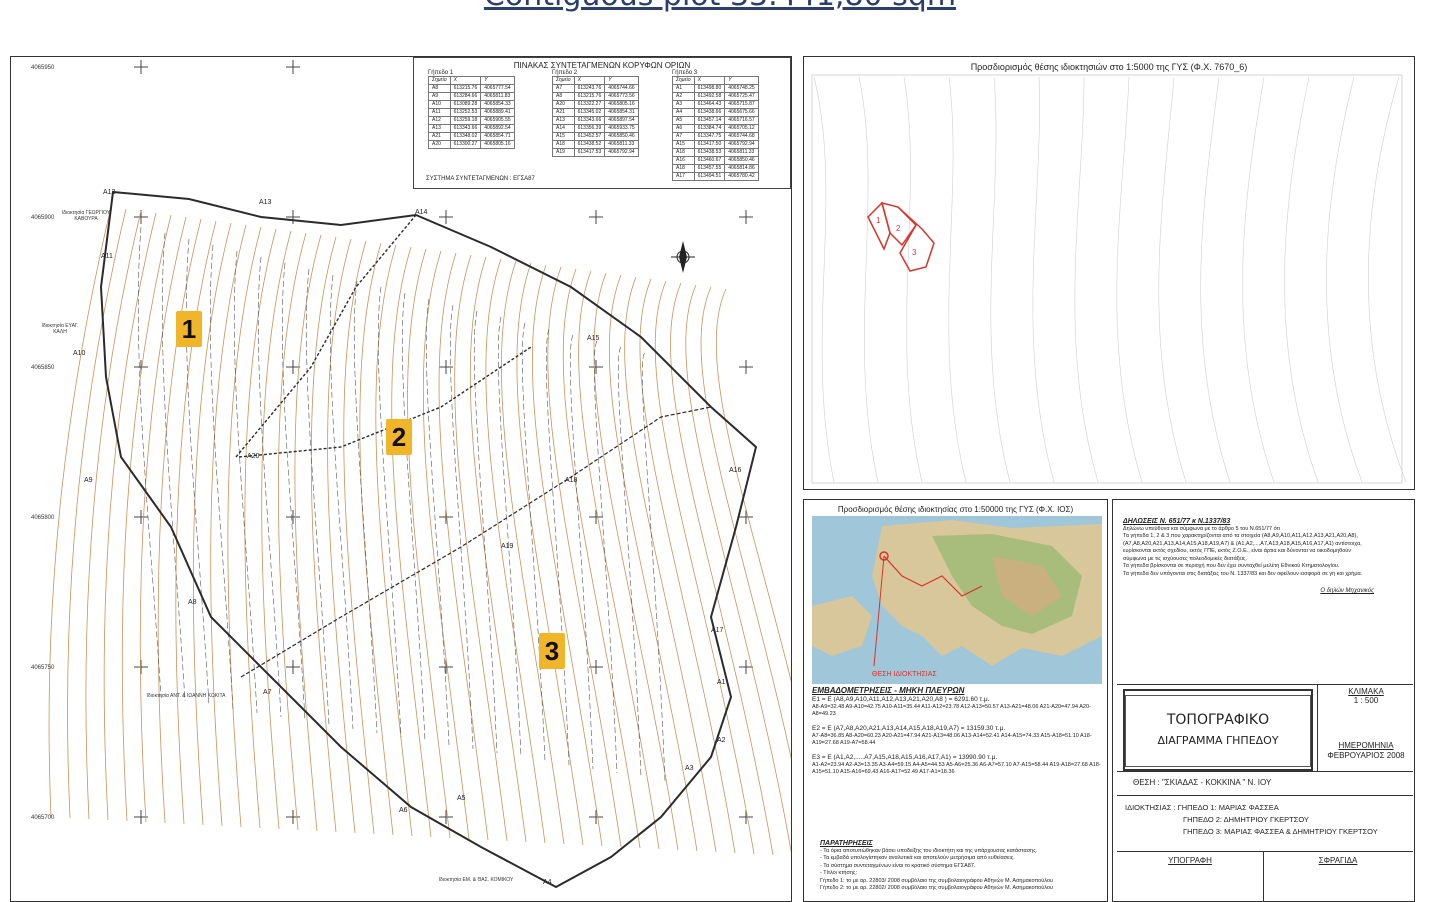 The image size is (1440, 902). I want to click on coord-row: A6 613384.74 4065705.12, so click(715, 128).